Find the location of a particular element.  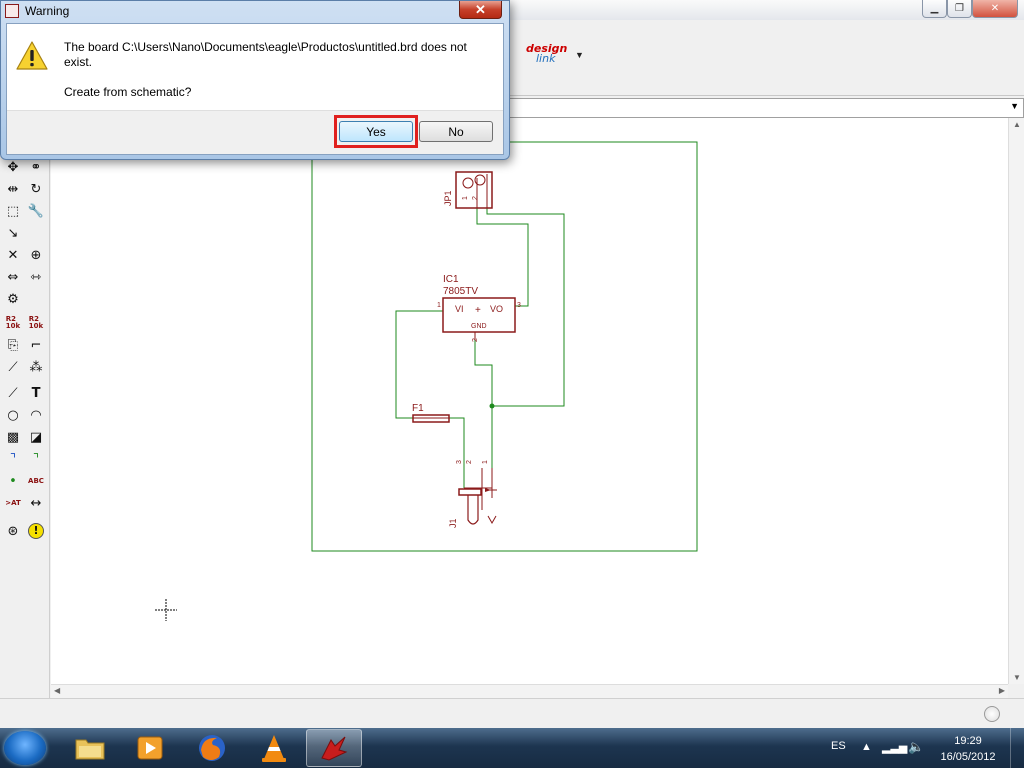

dialog-close-button: ✕ is located at coordinates (480, 10).